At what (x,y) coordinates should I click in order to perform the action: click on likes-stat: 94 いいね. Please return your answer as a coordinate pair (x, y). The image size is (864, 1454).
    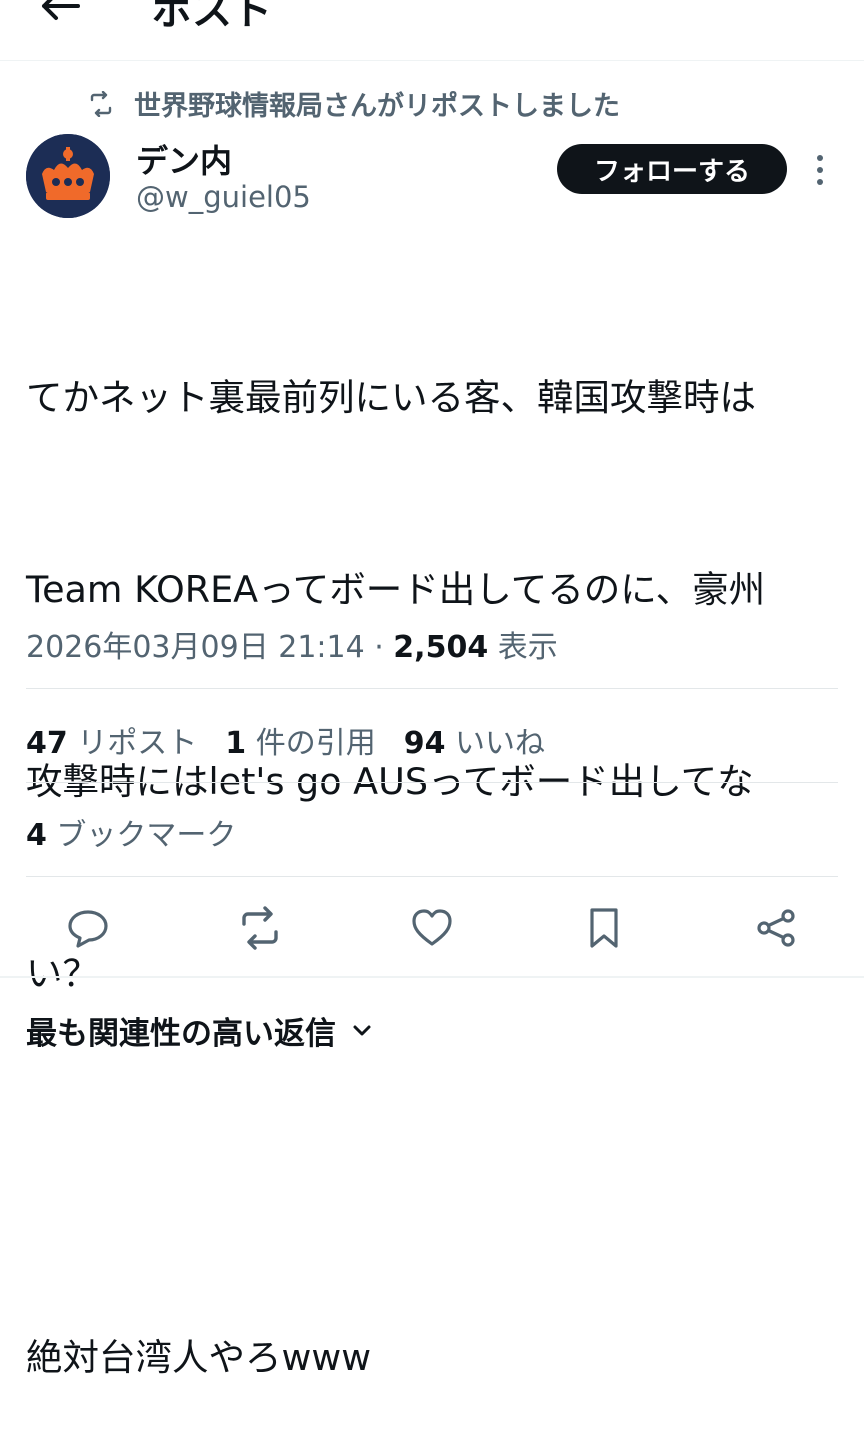
    Looking at the image, I should click on (474, 740).